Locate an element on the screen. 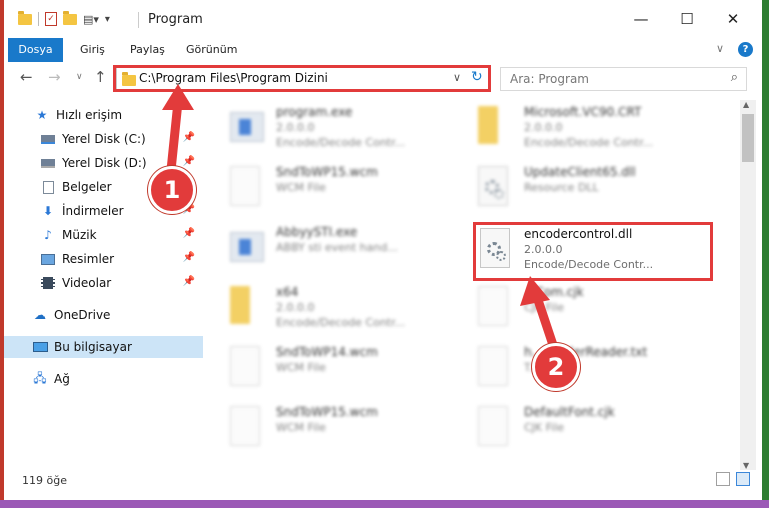  arrow-2-head is located at coordinates (535, 291).